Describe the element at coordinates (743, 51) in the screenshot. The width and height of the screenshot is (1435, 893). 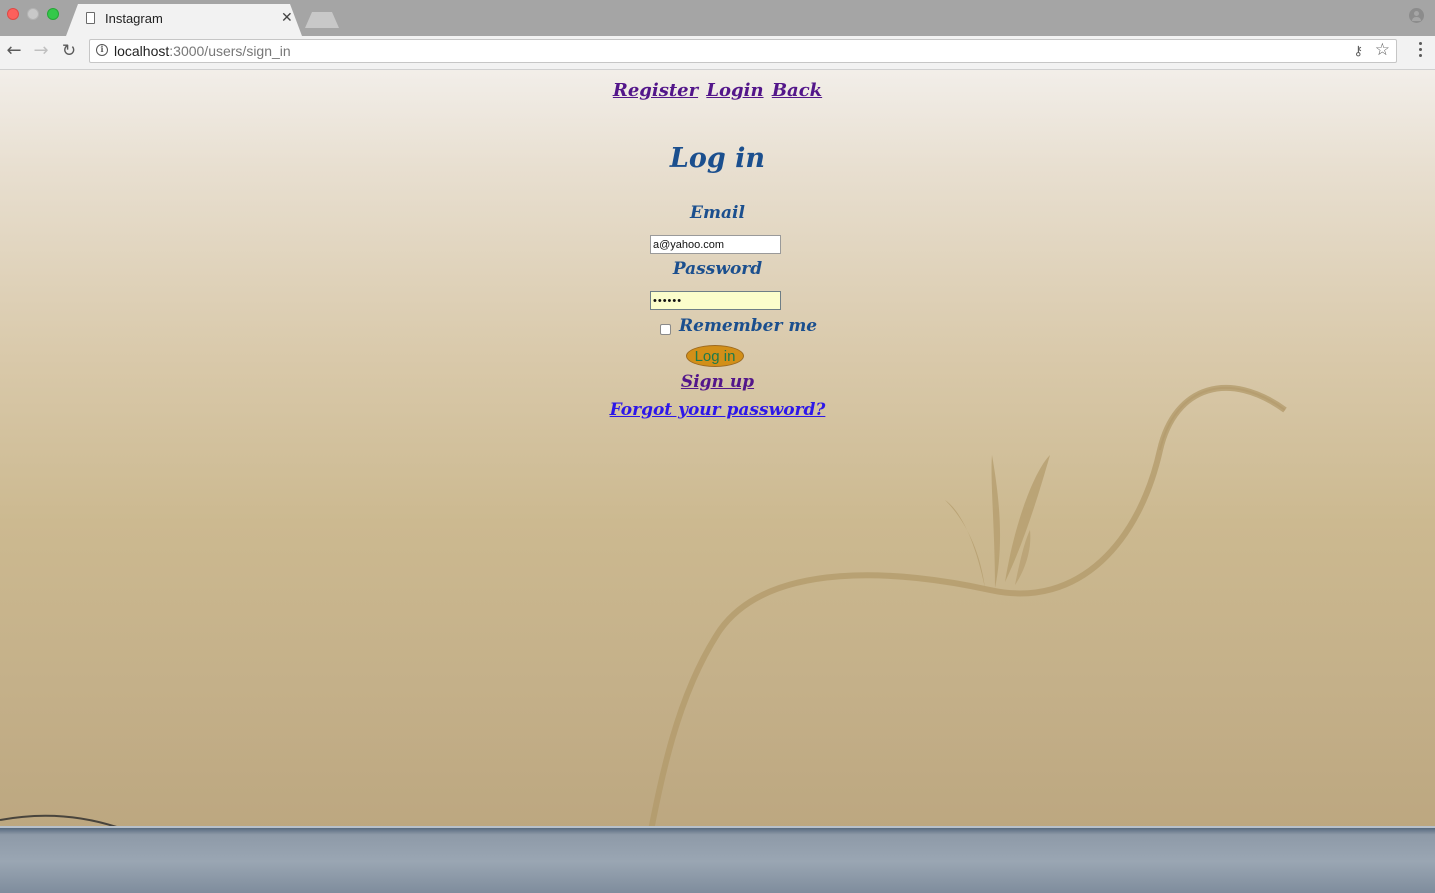
I see `address-bar: i localhost:3000/users/sign_in ⚷ ☆` at that location.